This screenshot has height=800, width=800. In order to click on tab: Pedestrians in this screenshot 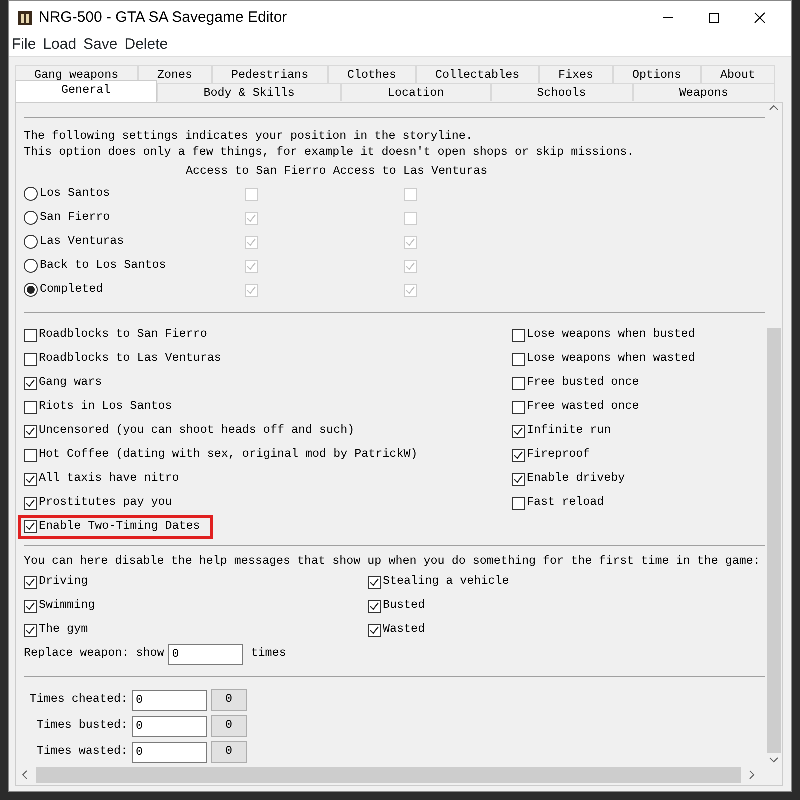, I will do `click(270, 74)`.